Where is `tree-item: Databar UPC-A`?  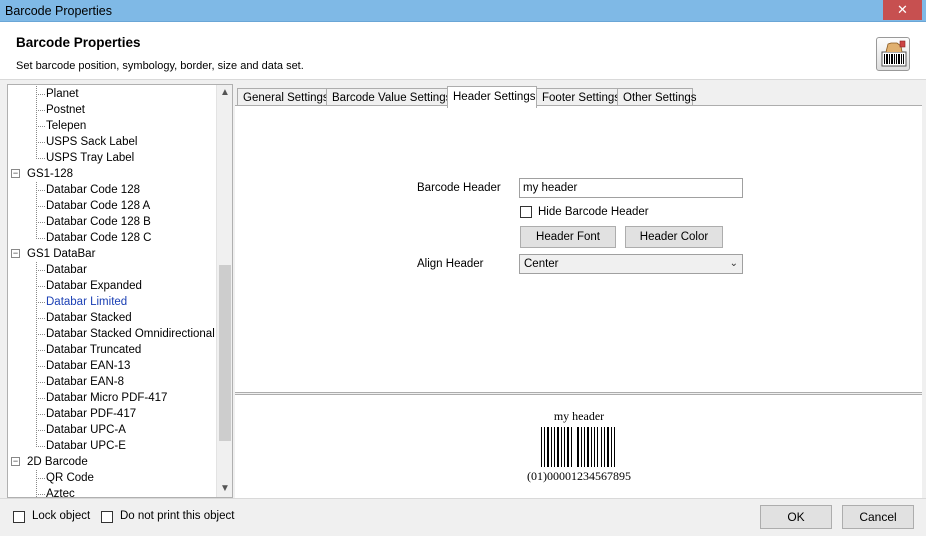
tree-item: Databar UPC-A is located at coordinates (86, 430).